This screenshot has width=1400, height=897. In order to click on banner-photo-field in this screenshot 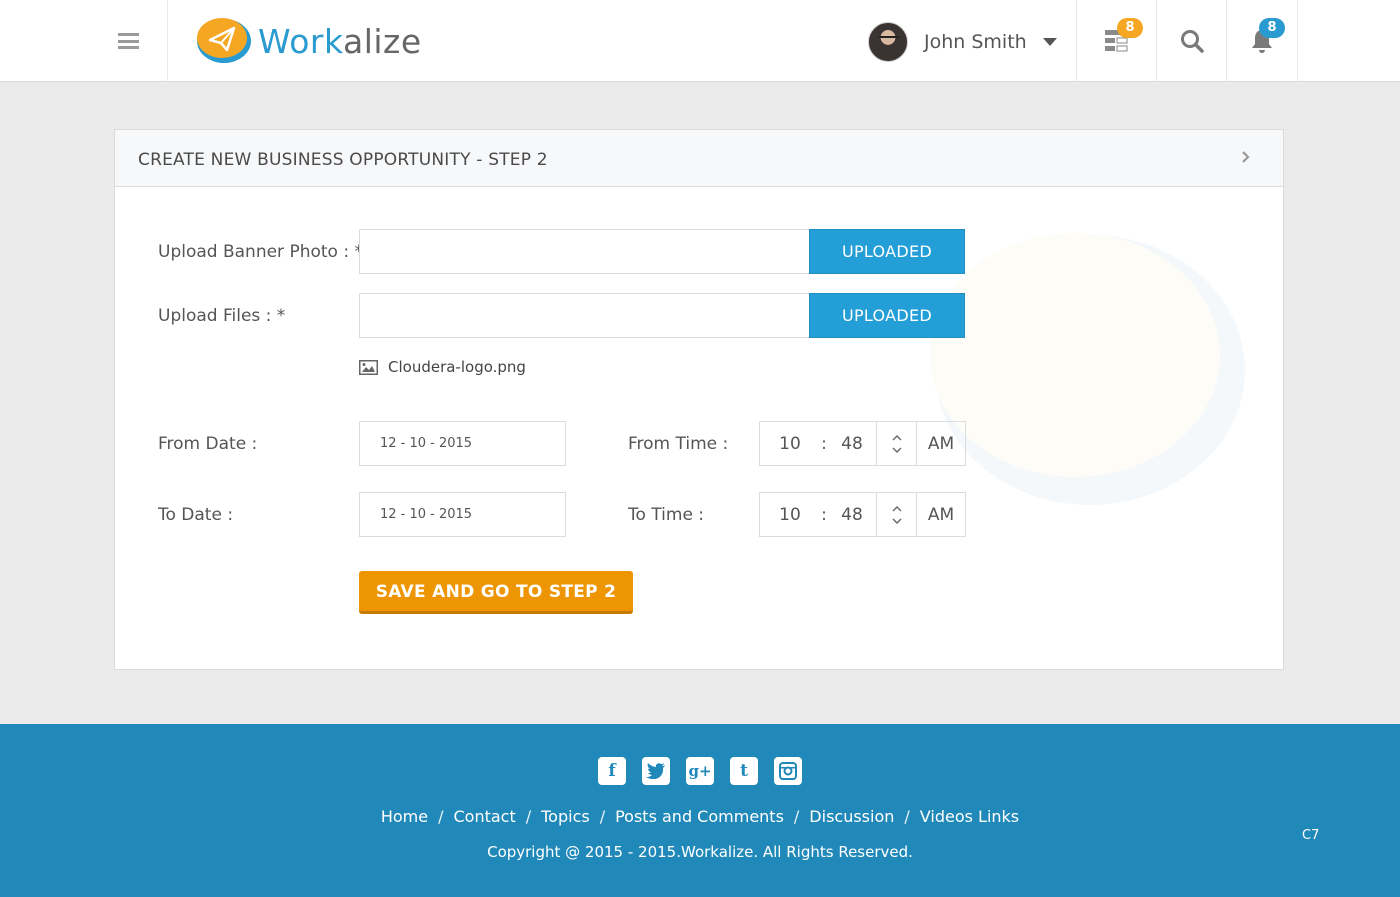, I will do `click(585, 251)`.